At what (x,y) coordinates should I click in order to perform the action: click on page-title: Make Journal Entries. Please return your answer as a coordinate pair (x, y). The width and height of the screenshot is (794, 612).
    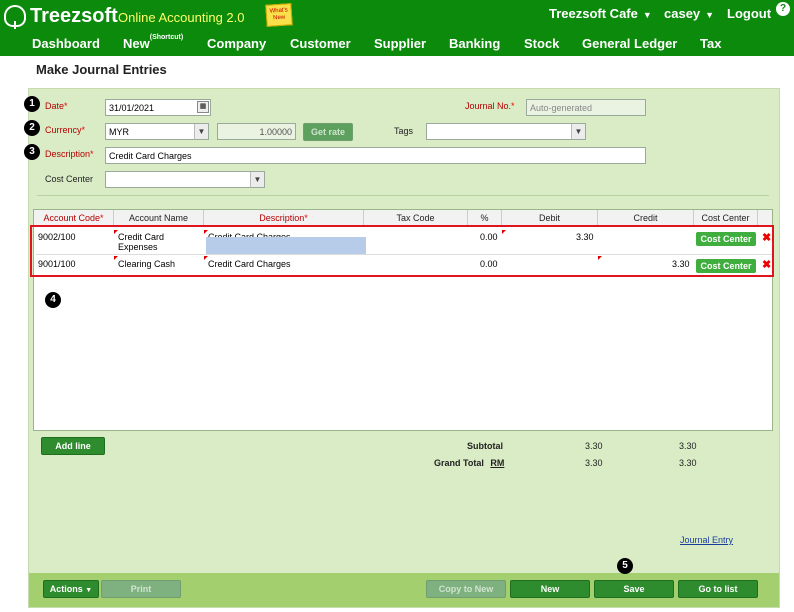
    Looking at the image, I should click on (101, 69).